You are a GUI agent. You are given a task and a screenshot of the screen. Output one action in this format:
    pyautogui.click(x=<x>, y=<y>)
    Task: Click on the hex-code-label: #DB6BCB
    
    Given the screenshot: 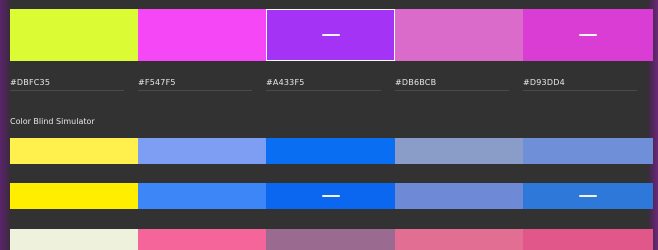 What is the action you would take?
    pyautogui.click(x=416, y=82)
    